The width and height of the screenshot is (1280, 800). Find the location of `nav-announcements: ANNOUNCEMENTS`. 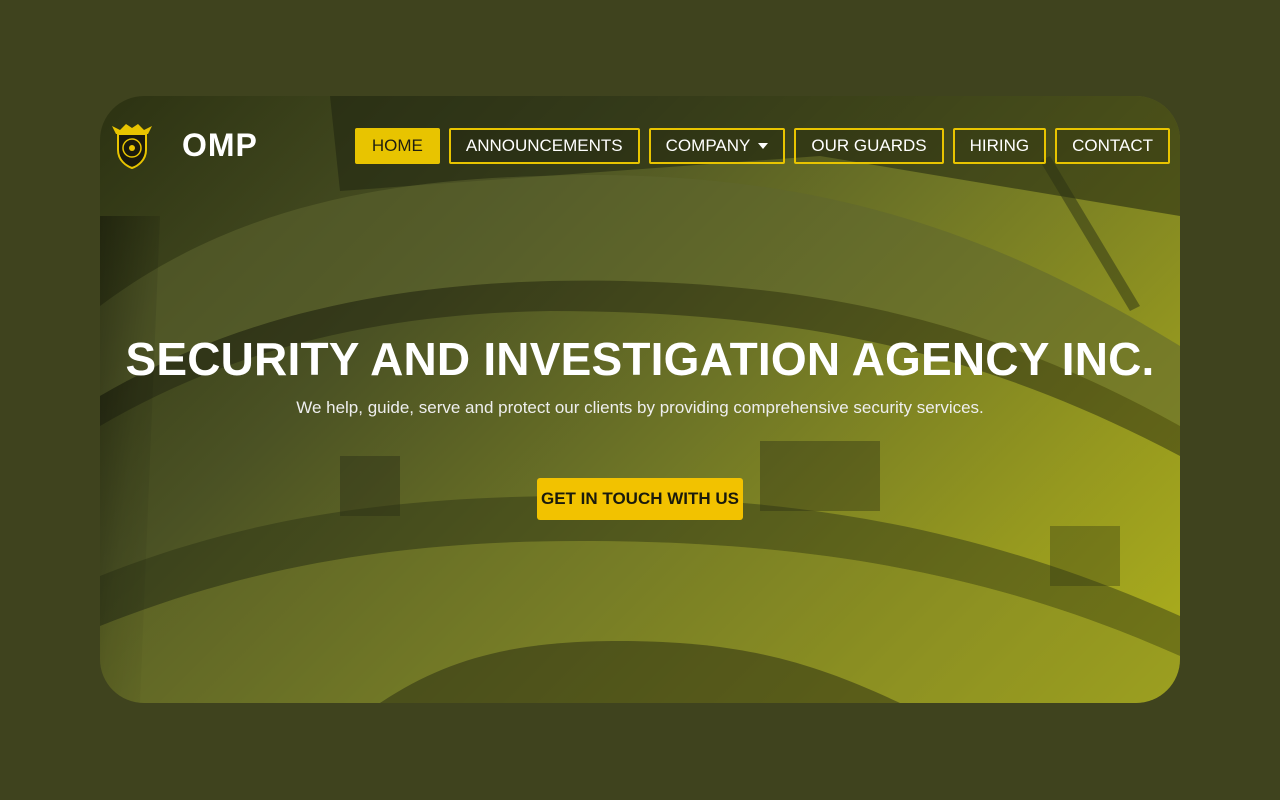

nav-announcements: ANNOUNCEMENTS is located at coordinates (544, 146).